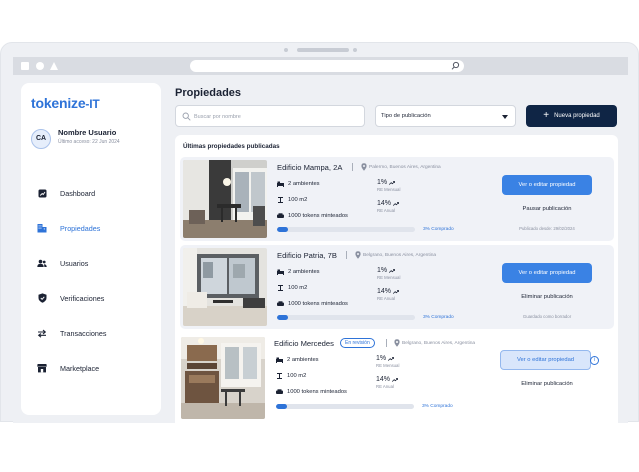 Image resolution: width=639 pixels, height=472 pixels. I want to click on app-logo: tokenize-IT, so click(65, 103).